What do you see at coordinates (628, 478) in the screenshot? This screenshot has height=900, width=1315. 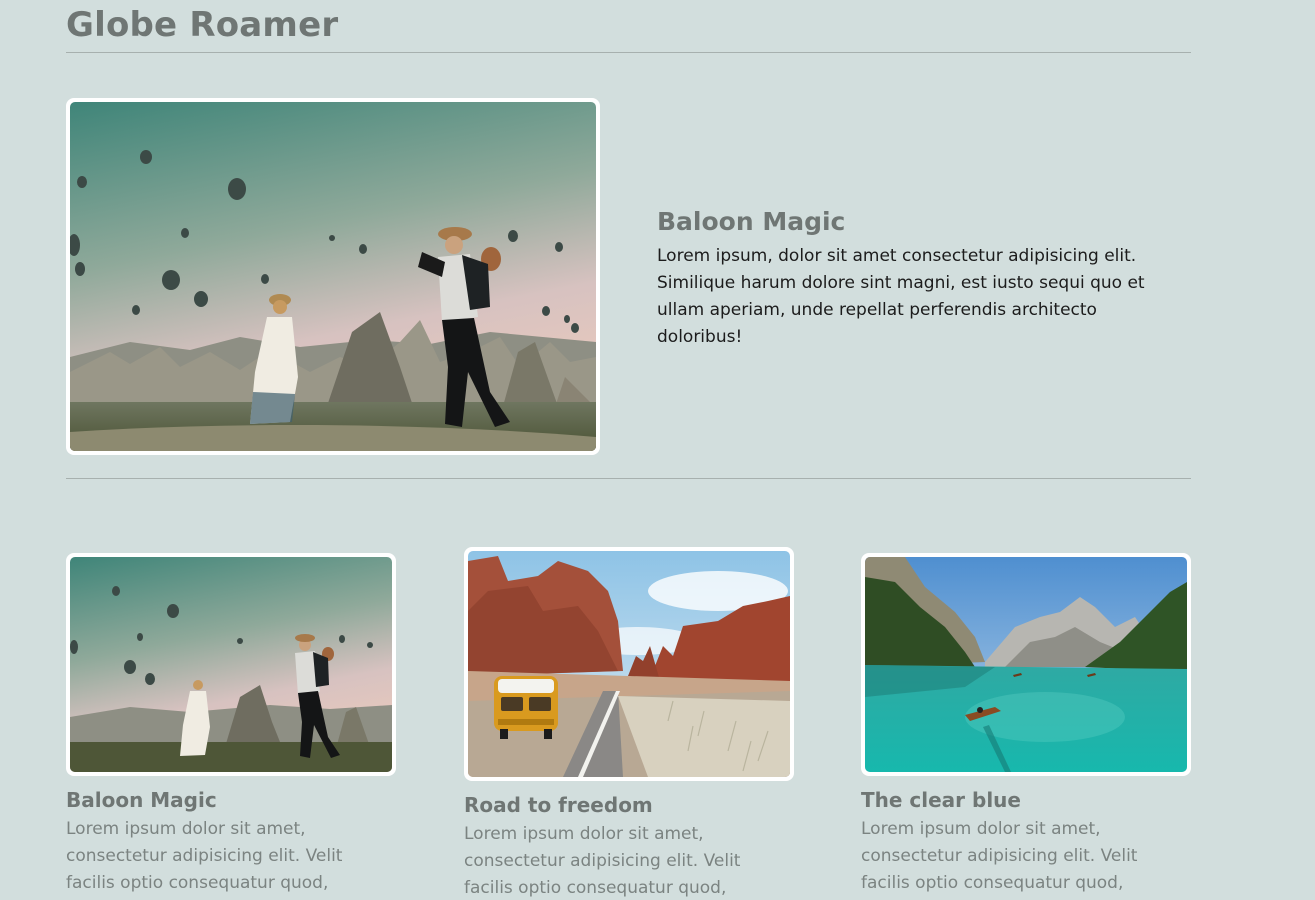 I see `section-divider` at bounding box center [628, 478].